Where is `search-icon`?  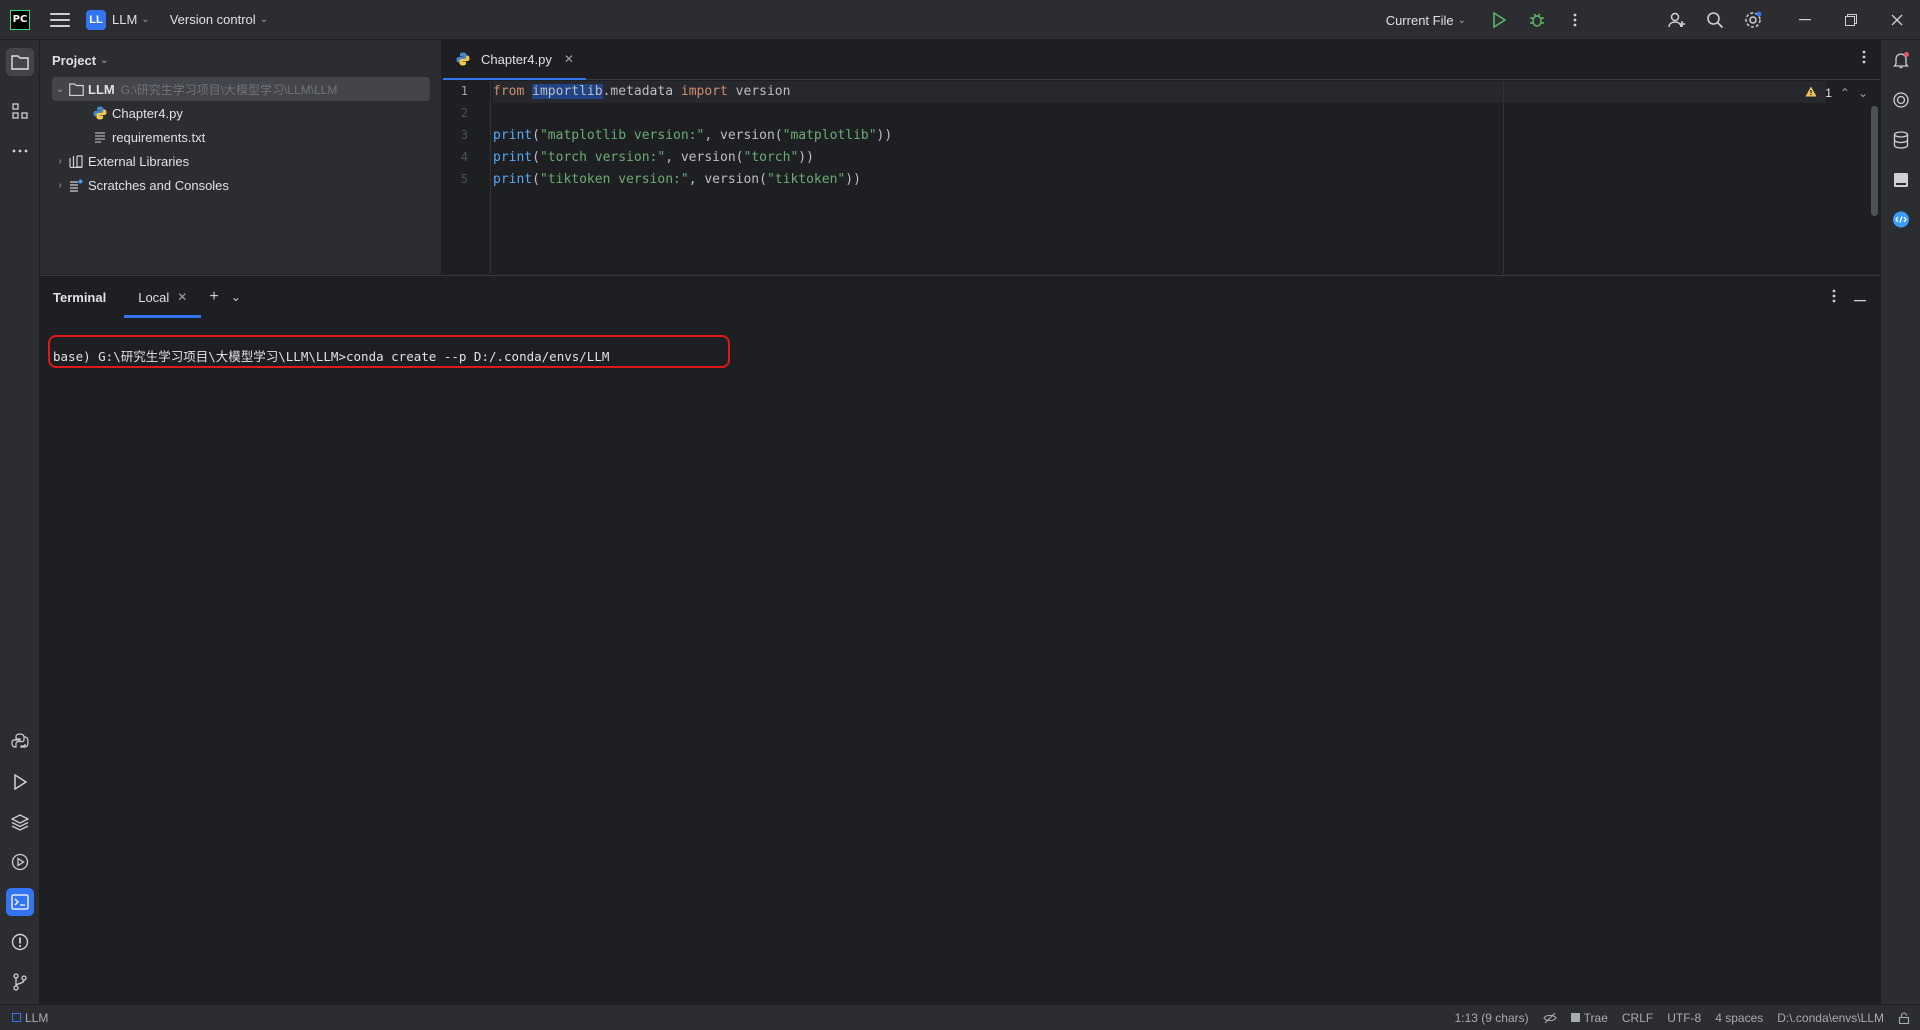 search-icon is located at coordinates (1715, 20).